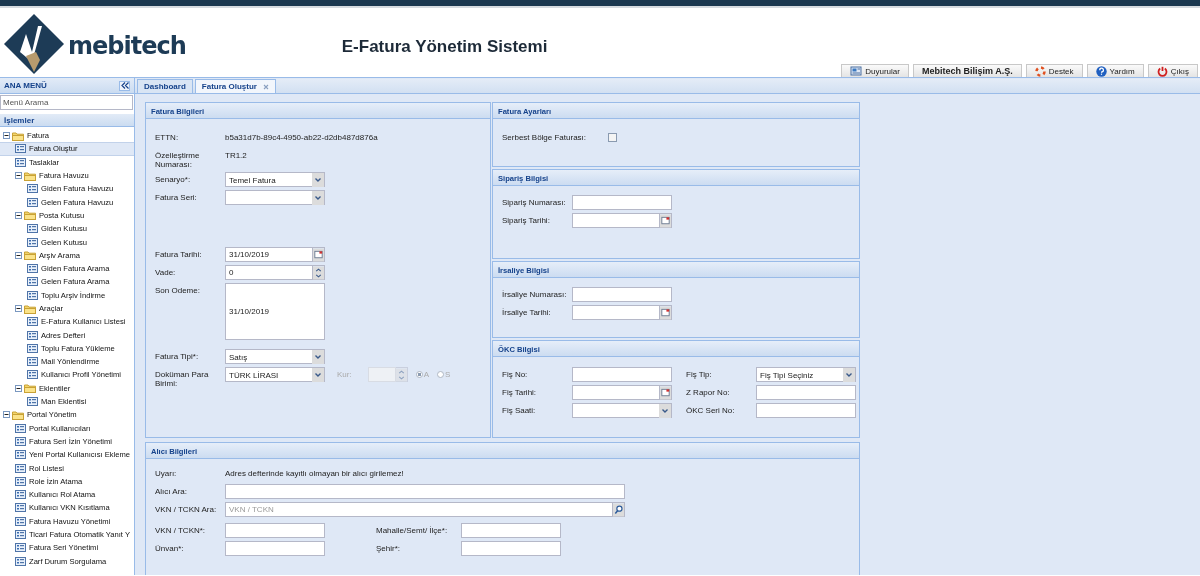 This screenshot has height=576, width=1200. What do you see at coordinates (170, 548) in the screenshot?
I see `field-label: Ünvan*:` at bounding box center [170, 548].